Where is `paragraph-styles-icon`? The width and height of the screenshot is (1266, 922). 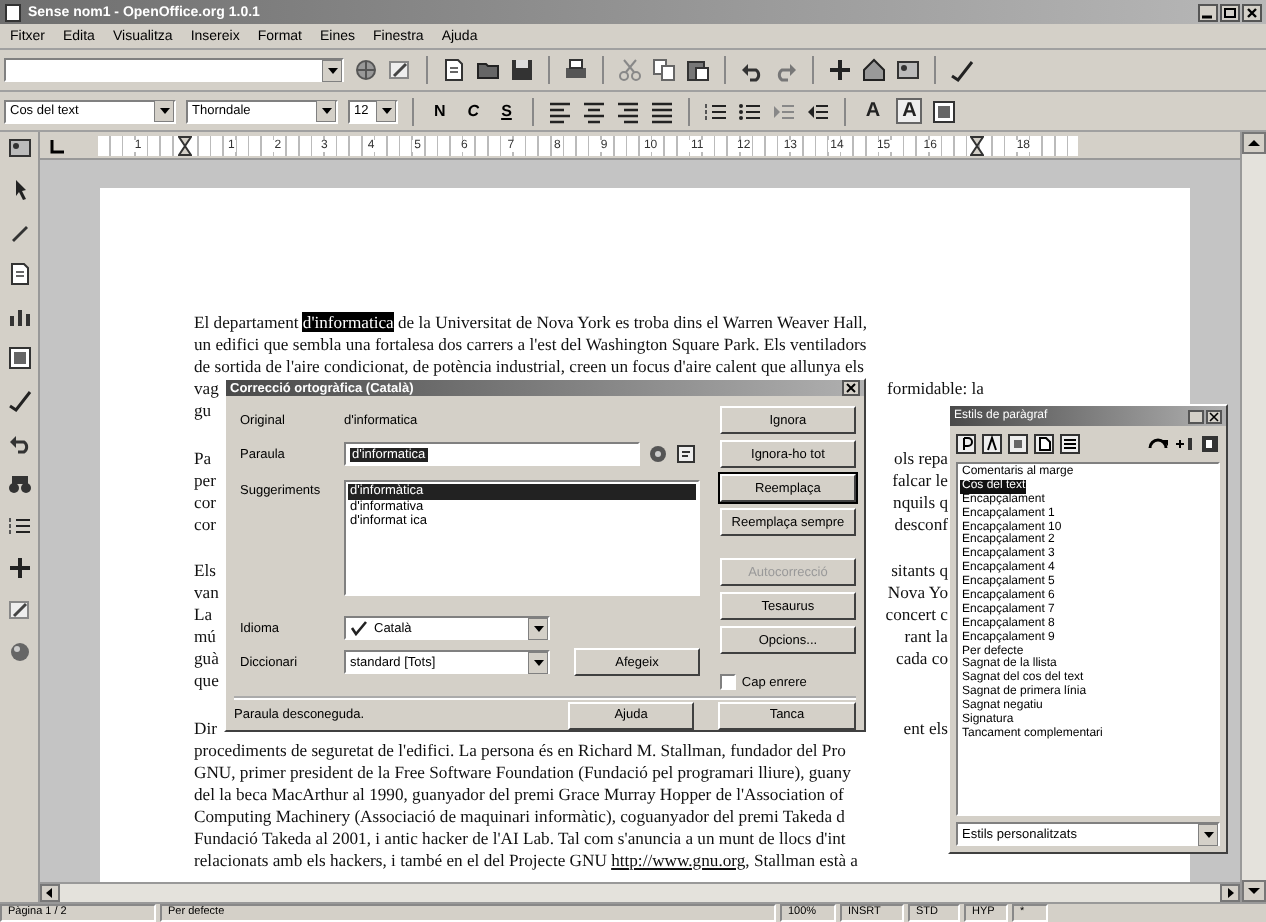
paragraph-styles-icon is located at coordinates (966, 444).